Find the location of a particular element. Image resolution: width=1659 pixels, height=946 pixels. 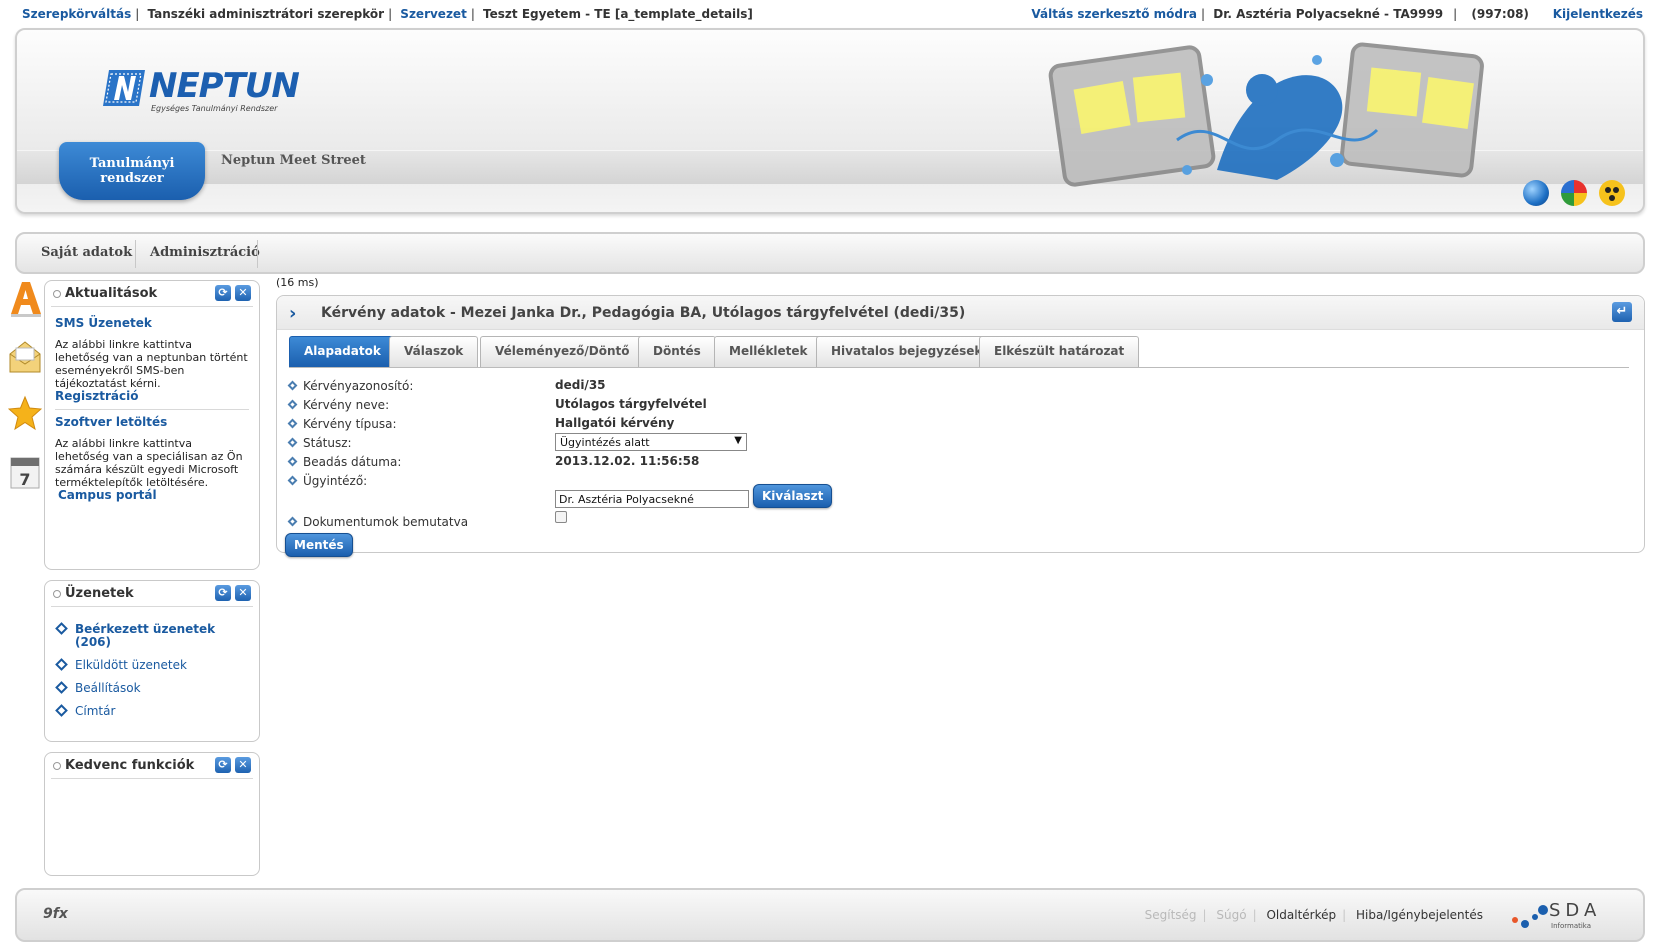

favorites-panel-title: Kedvenc funkciók is located at coordinates (130, 765).